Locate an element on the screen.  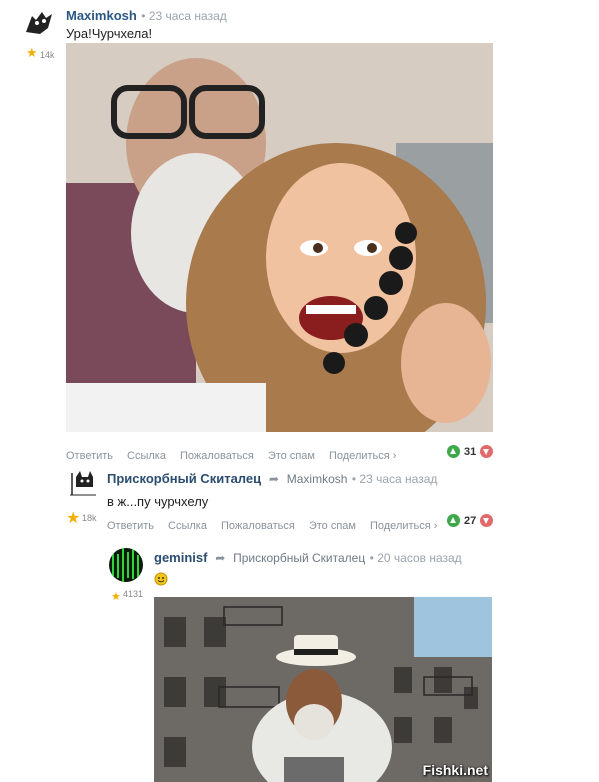
cat-drawing-avatar-icon is located at coordinates (83, 484).